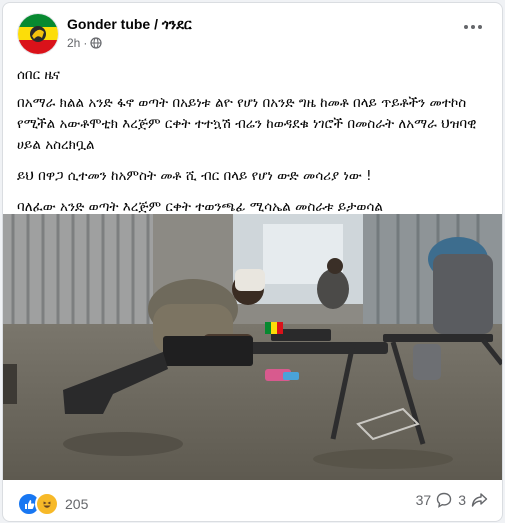  Describe the element at coordinates (47, 504) in the screenshot. I see `haha-icon` at that location.